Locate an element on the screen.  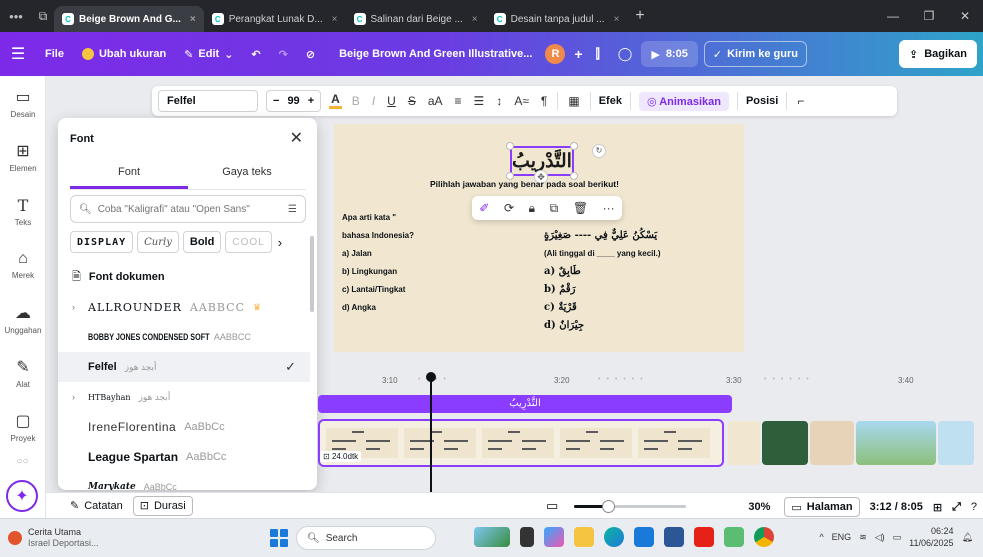
filter-icon: ☰ is located at coordinates (292, 209).